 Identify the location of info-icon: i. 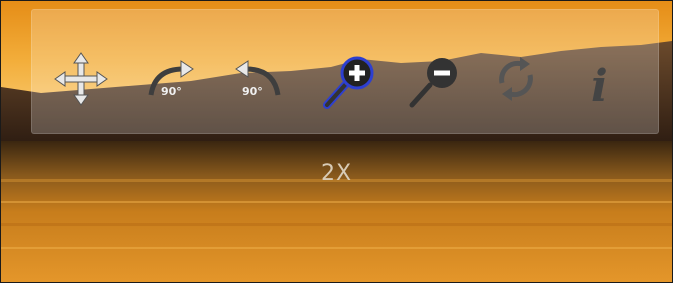
(599, 86).